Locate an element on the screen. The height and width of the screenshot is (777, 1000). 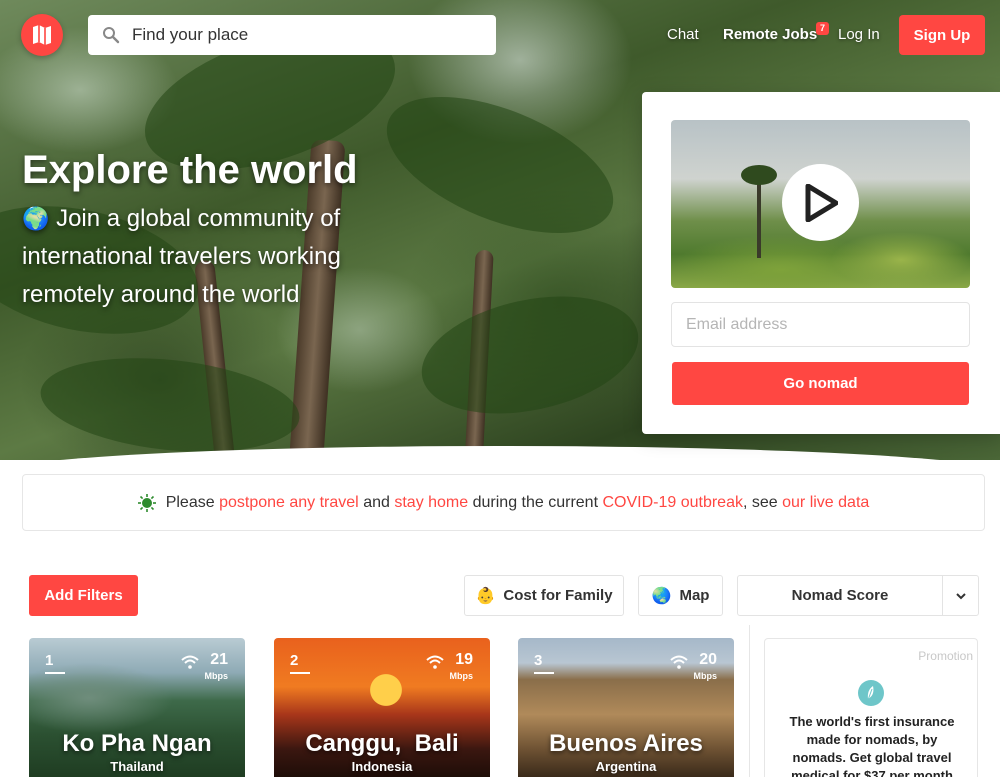
chevron-down-icon is located at coordinates (960, 595).